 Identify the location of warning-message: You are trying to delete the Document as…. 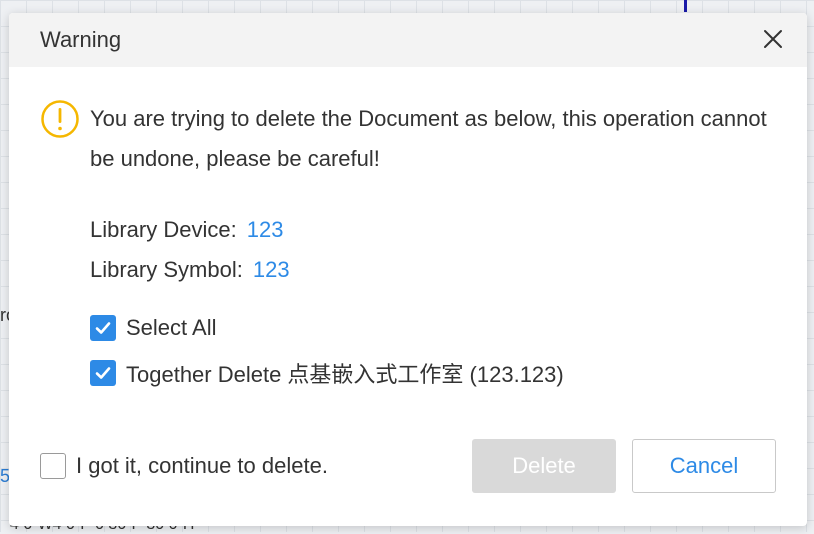
(428, 138).